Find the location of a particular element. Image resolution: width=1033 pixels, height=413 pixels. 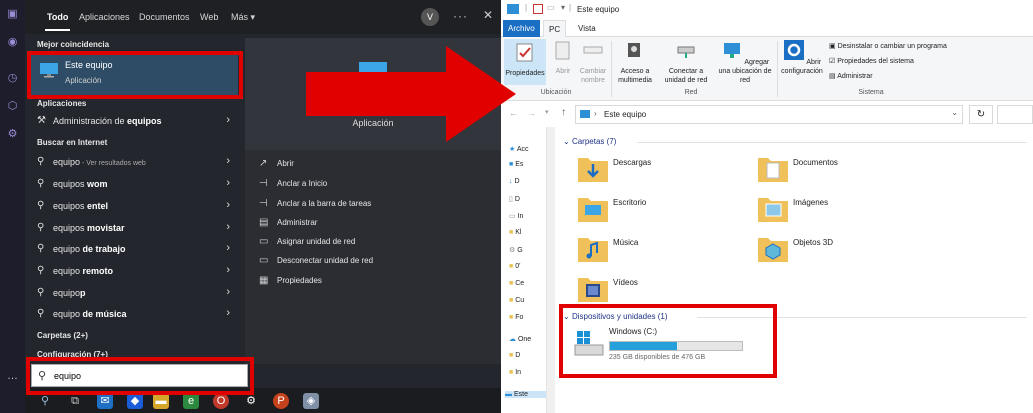

app-icon: ◈ is located at coordinates (311, 401).